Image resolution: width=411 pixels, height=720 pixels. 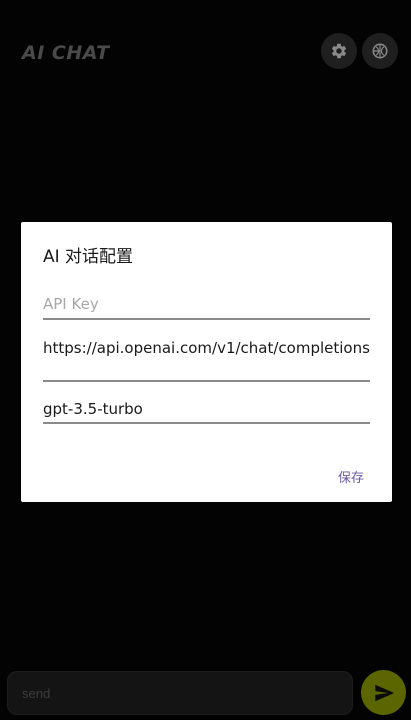 I want to click on model-input: gpt-3.5-turbo, so click(x=206, y=411).